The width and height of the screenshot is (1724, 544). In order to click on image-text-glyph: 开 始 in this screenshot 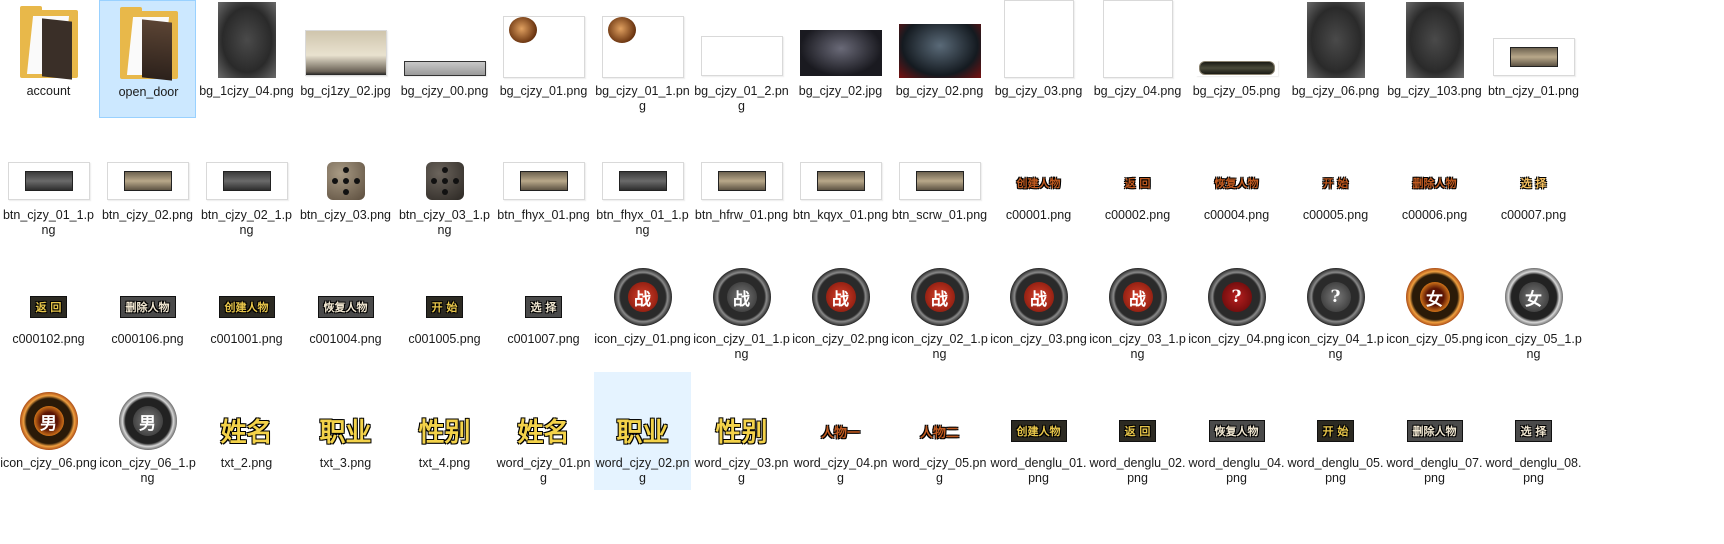, I will do `click(444, 307)`.